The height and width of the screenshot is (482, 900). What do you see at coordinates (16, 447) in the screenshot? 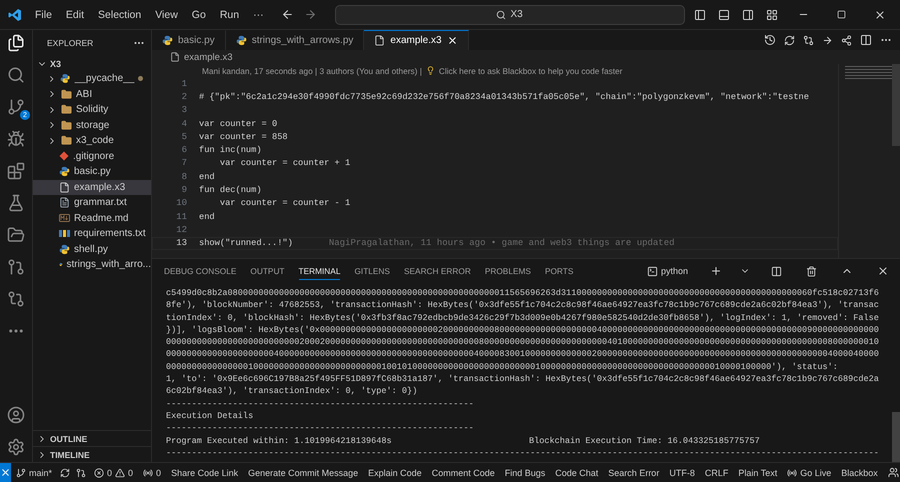
I see `settings-icon` at bounding box center [16, 447].